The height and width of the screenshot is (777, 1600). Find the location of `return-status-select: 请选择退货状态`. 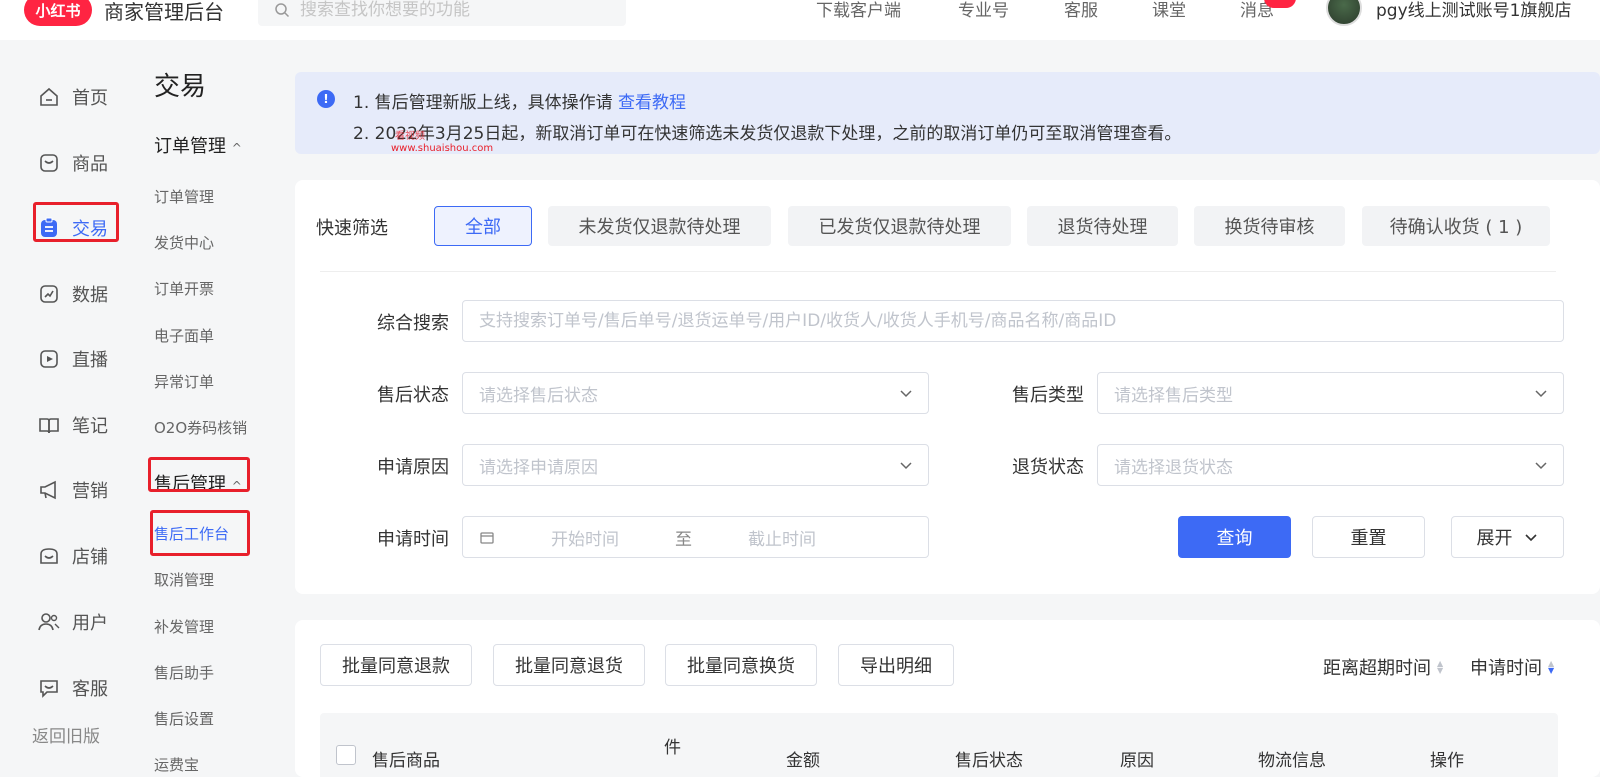

return-status-select: 请选择退货状态 is located at coordinates (1330, 465).